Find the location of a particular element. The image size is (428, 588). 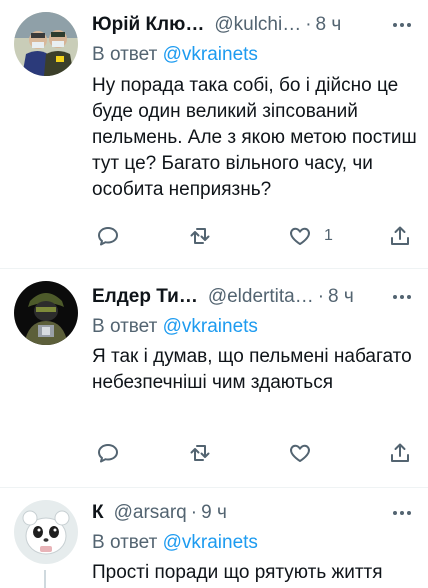

tweet-header: Елдер Ти… @eldertita… · 8 ч is located at coordinates (255, 297).